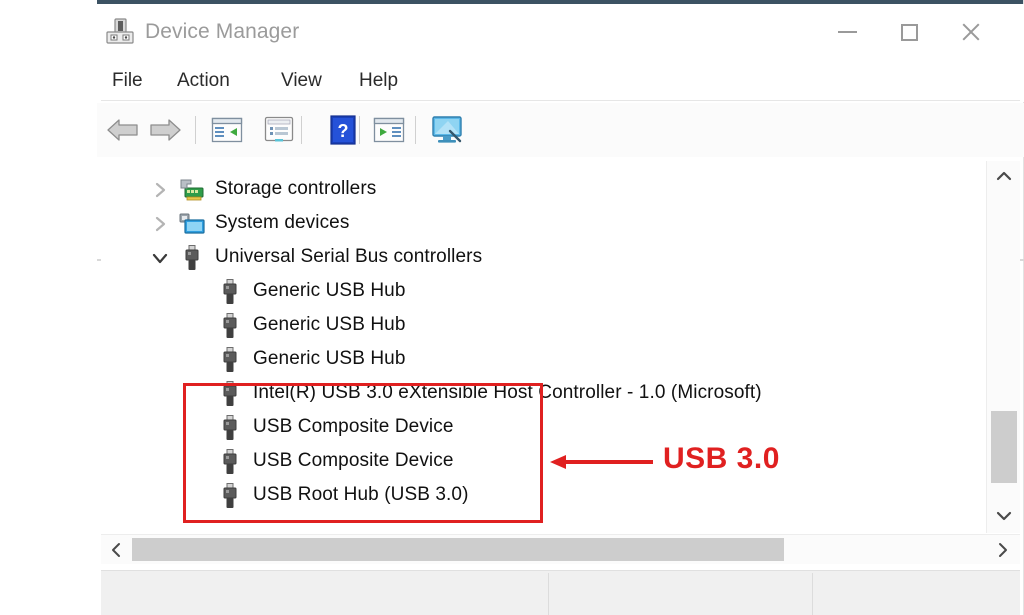  I want to click on help-icon: ?, so click(343, 130).